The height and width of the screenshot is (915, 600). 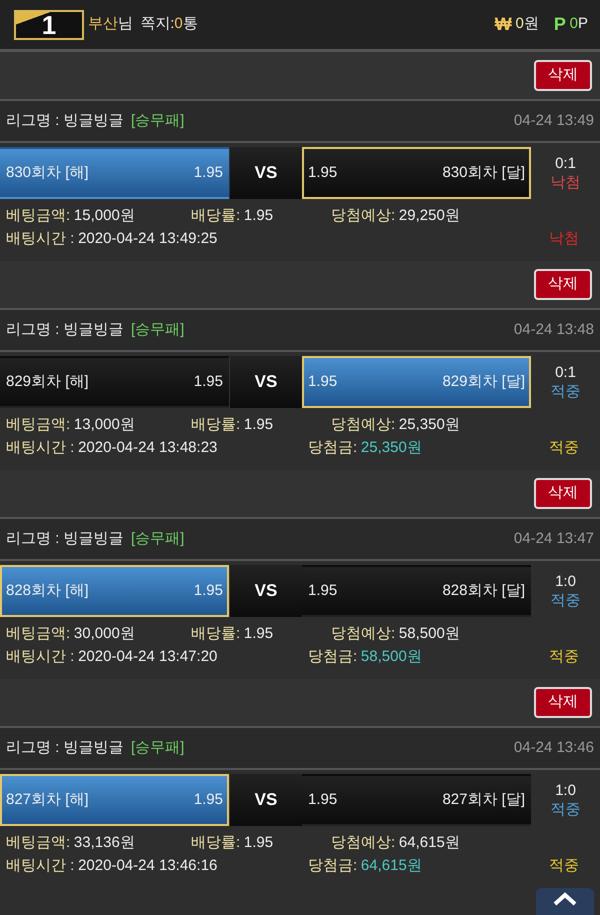 I want to click on amount-value: 30,000원, so click(x=104, y=634).